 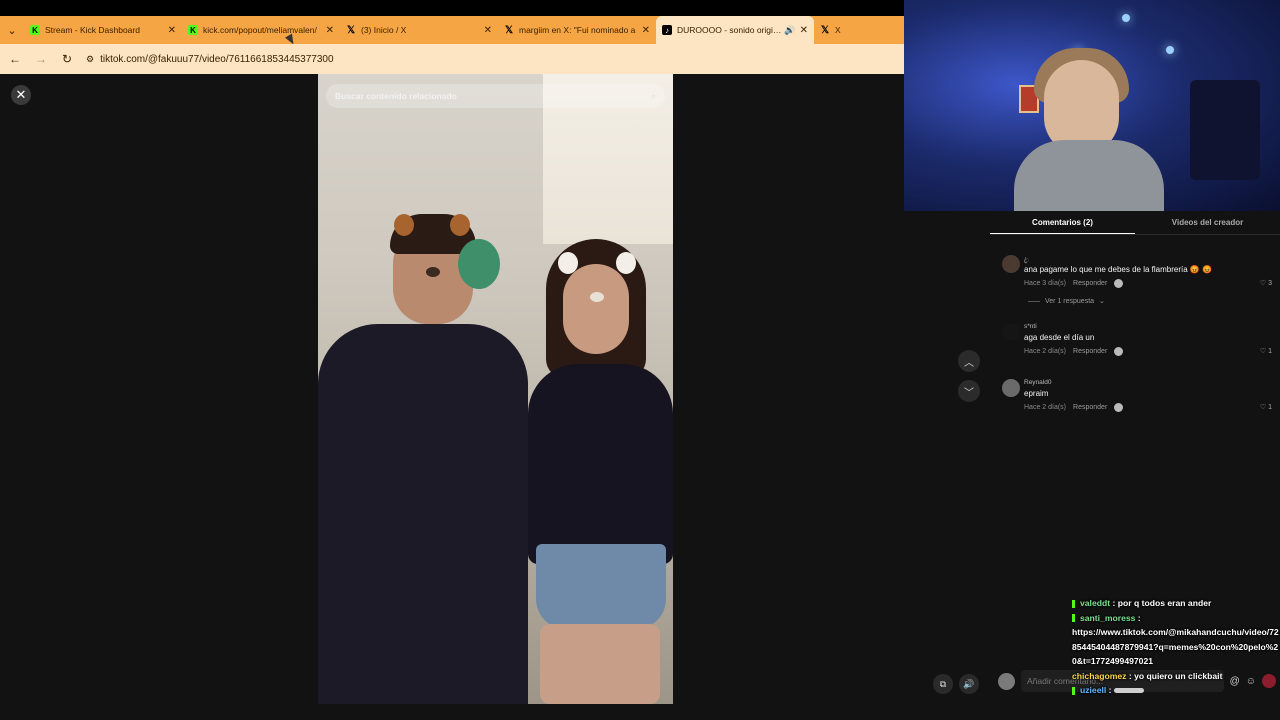 I want to click on tab-kick-dashboard: K Stream - Kick Dashboard ✕, so click(x=103, y=30).